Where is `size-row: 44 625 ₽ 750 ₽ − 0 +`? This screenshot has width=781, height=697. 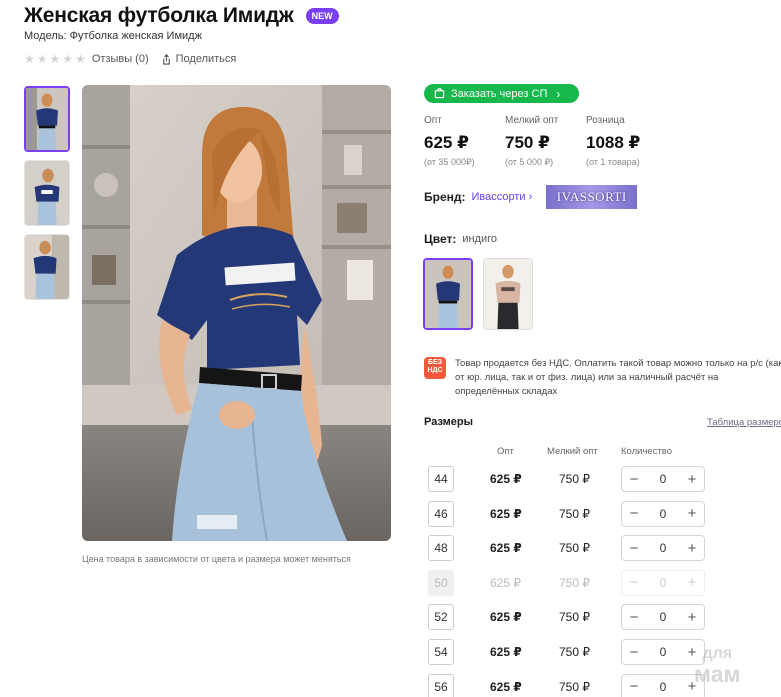 size-row: 44 625 ₽ 750 ₽ − 0 + is located at coordinates (602, 480).